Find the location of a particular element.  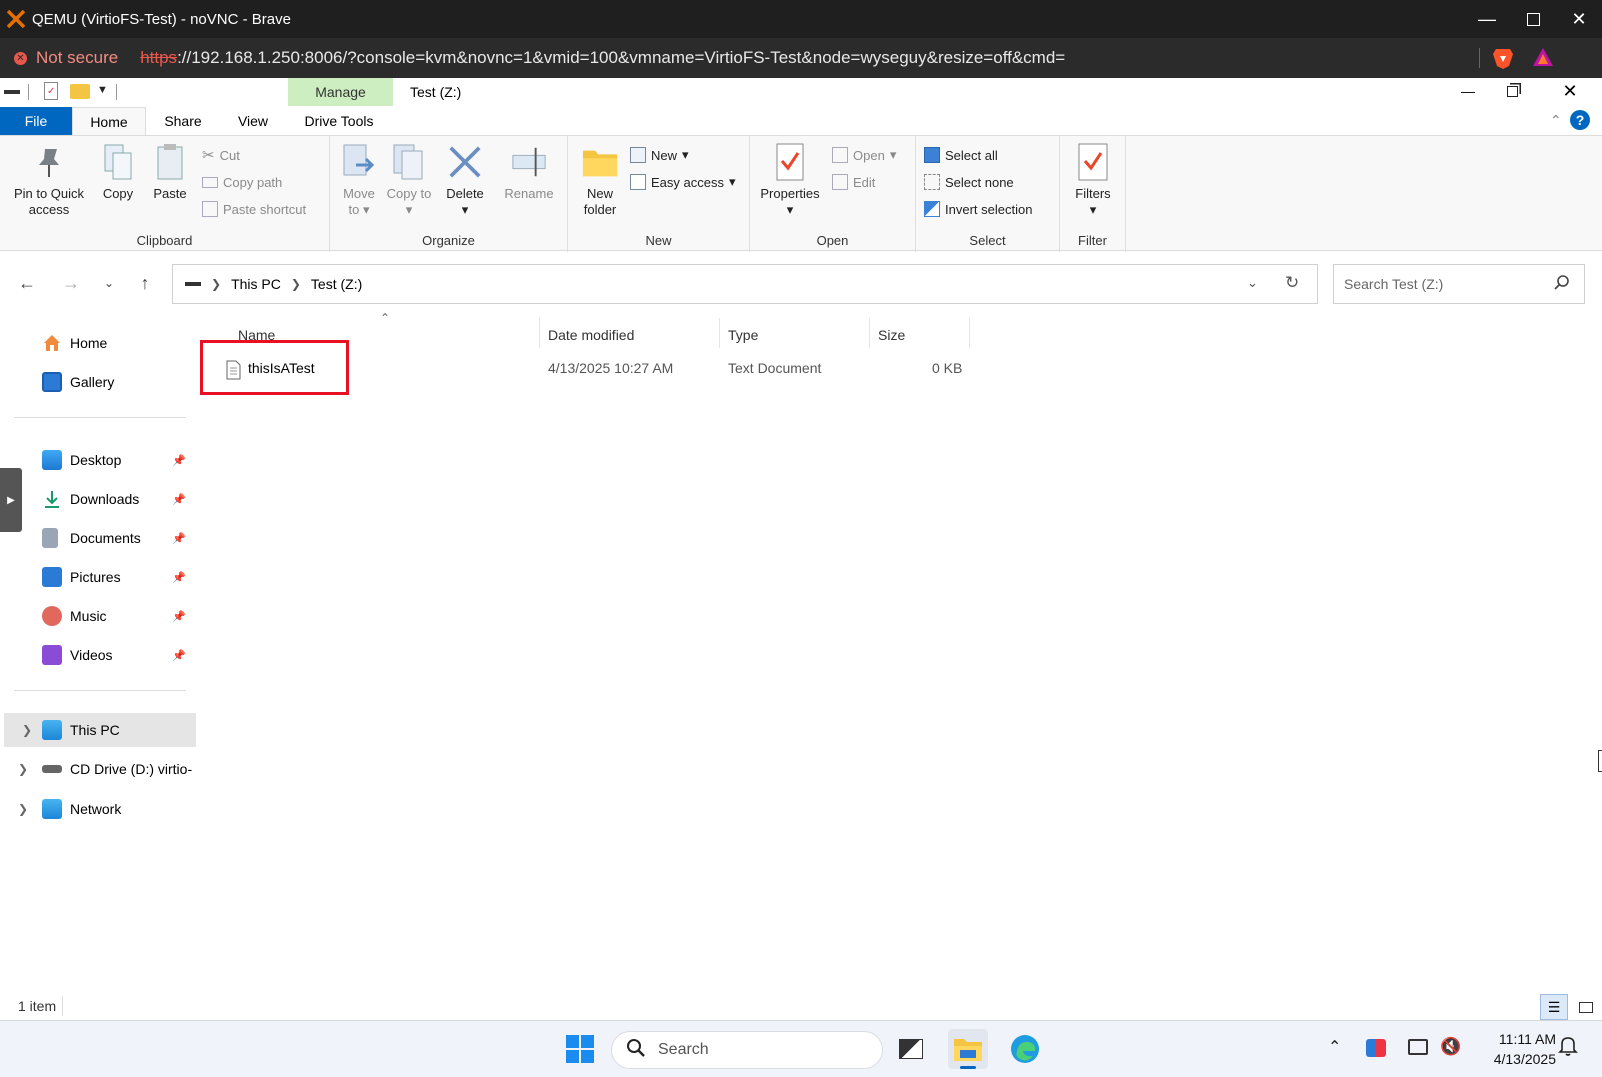

copy-path-button: Copy path is located at coordinates (242, 182).